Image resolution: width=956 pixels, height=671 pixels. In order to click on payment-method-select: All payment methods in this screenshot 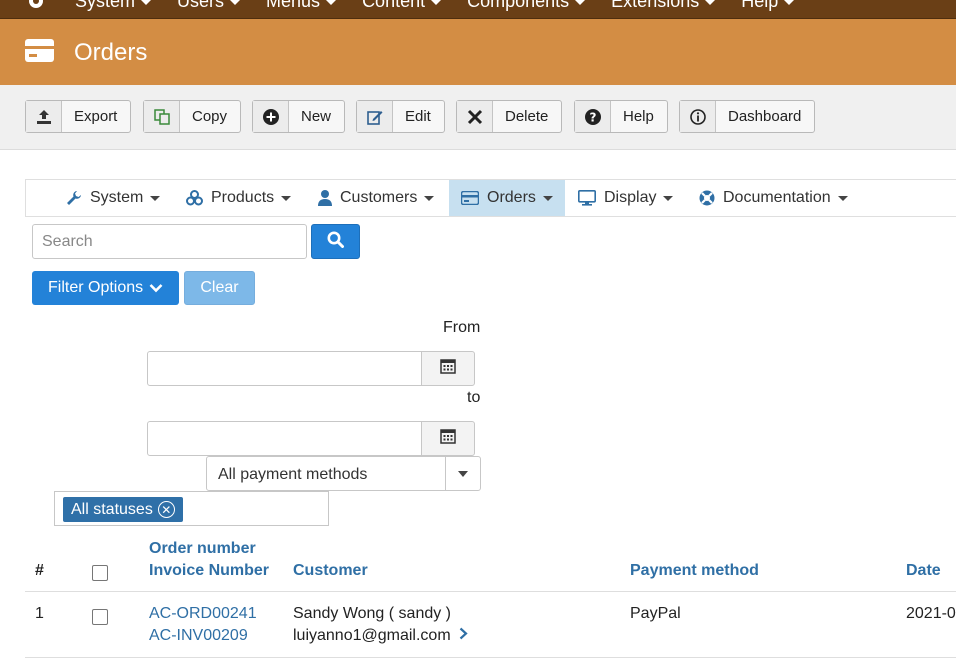, I will do `click(343, 473)`.